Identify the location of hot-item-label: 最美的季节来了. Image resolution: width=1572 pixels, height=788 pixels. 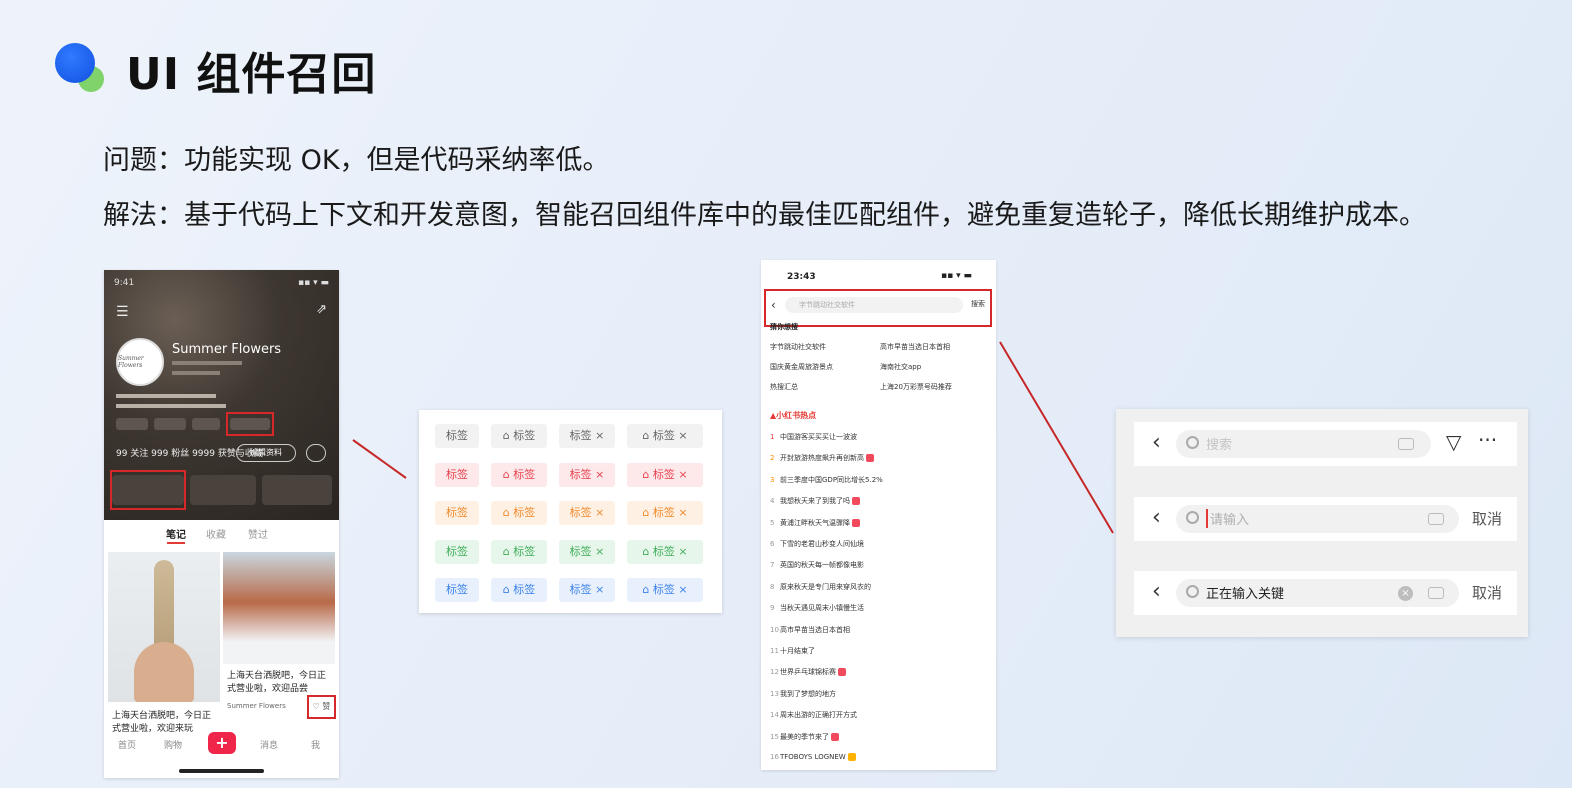
(804, 736).